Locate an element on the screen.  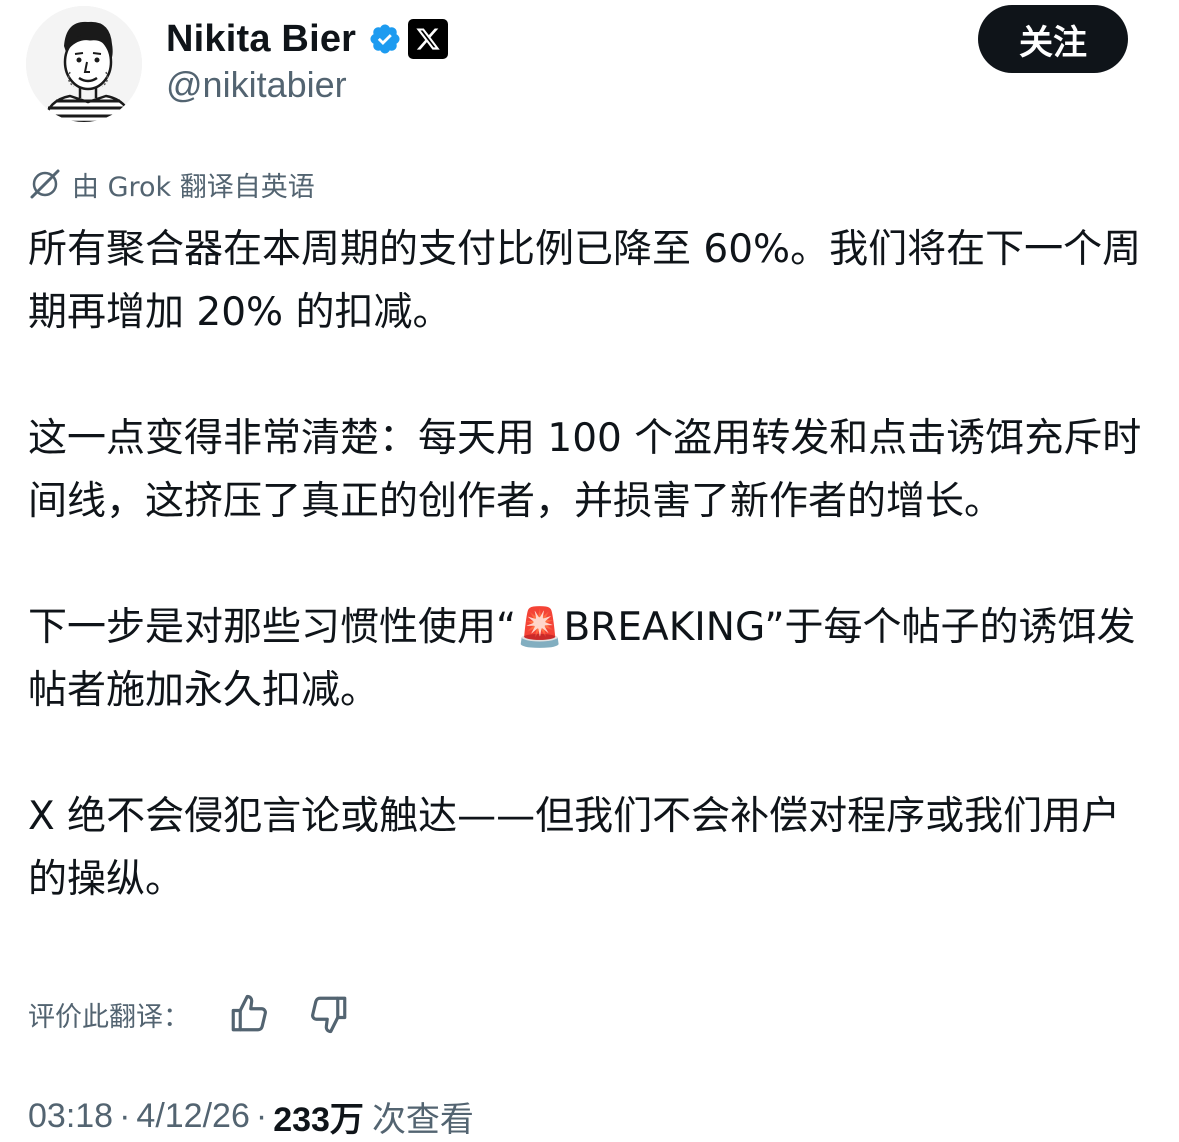
author-name-row: Nikita Bier is located at coordinates (307, 39).